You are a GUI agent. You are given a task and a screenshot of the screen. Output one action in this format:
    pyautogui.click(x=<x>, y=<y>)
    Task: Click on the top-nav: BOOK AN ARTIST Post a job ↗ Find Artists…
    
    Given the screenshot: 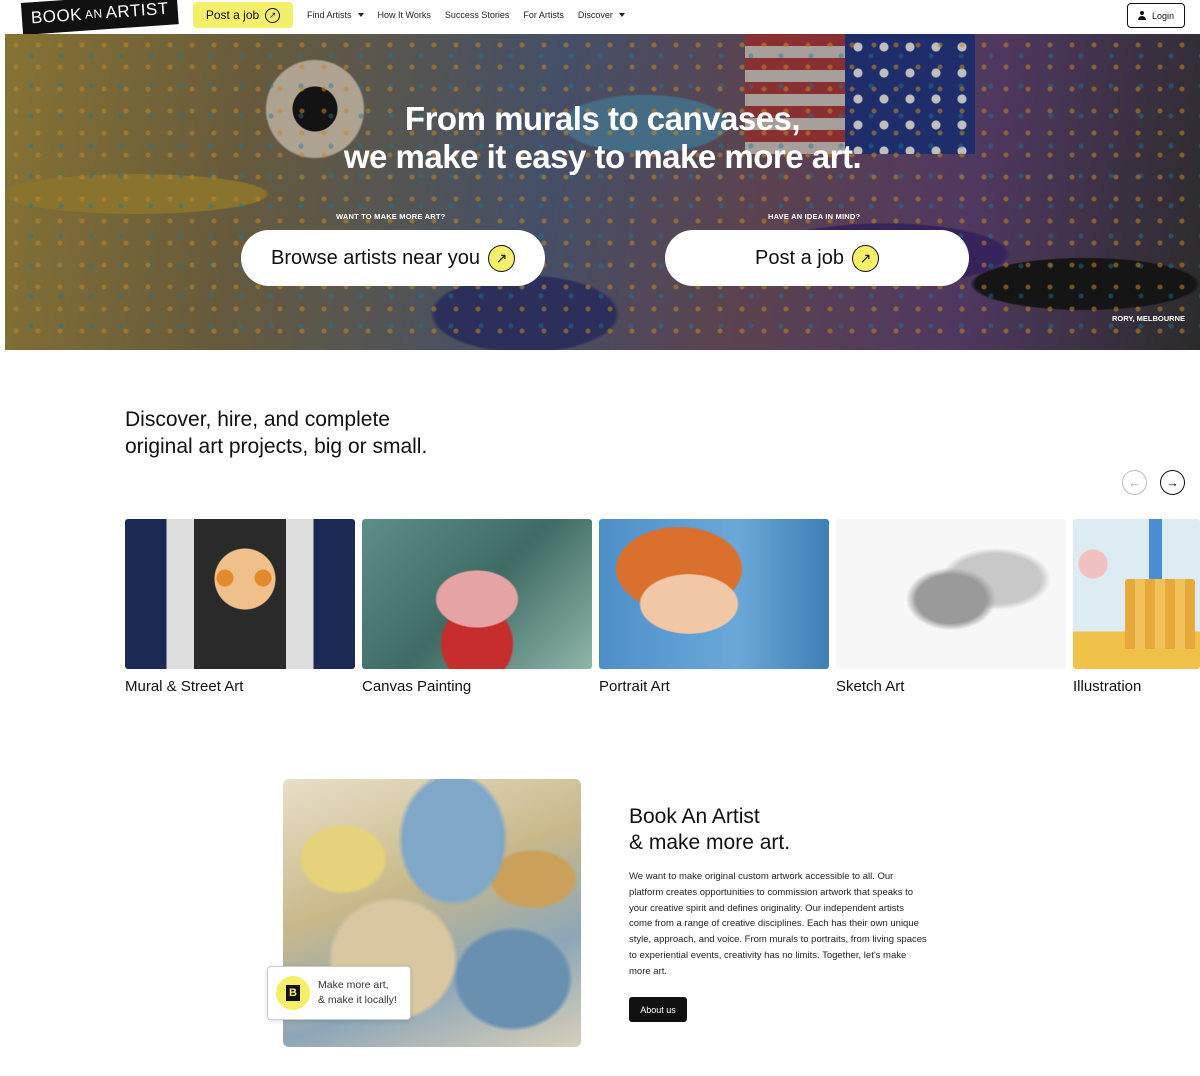 What is the action you would take?
    pyautogui.click(x=600, y=17)
    